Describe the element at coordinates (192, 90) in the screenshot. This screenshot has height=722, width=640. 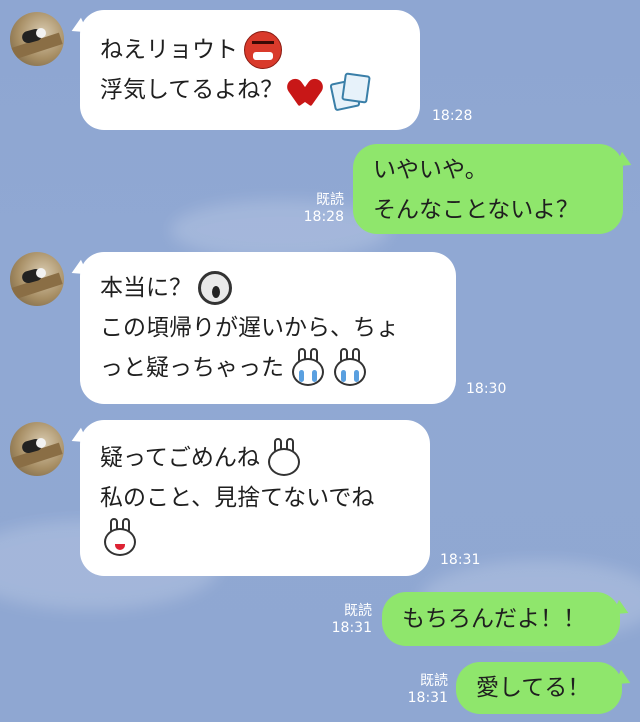
I see `message-text-line: 浮気してるよね？` at that location.